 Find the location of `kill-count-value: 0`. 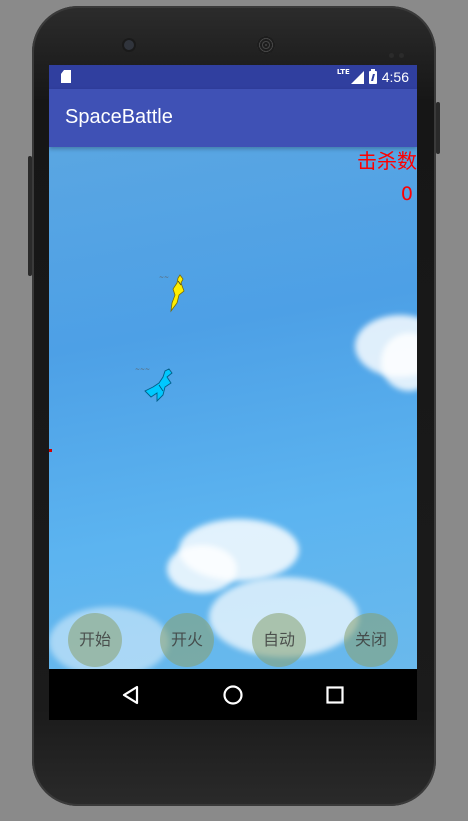

kill-count-value: 0 is located at coordinates (406, 194).